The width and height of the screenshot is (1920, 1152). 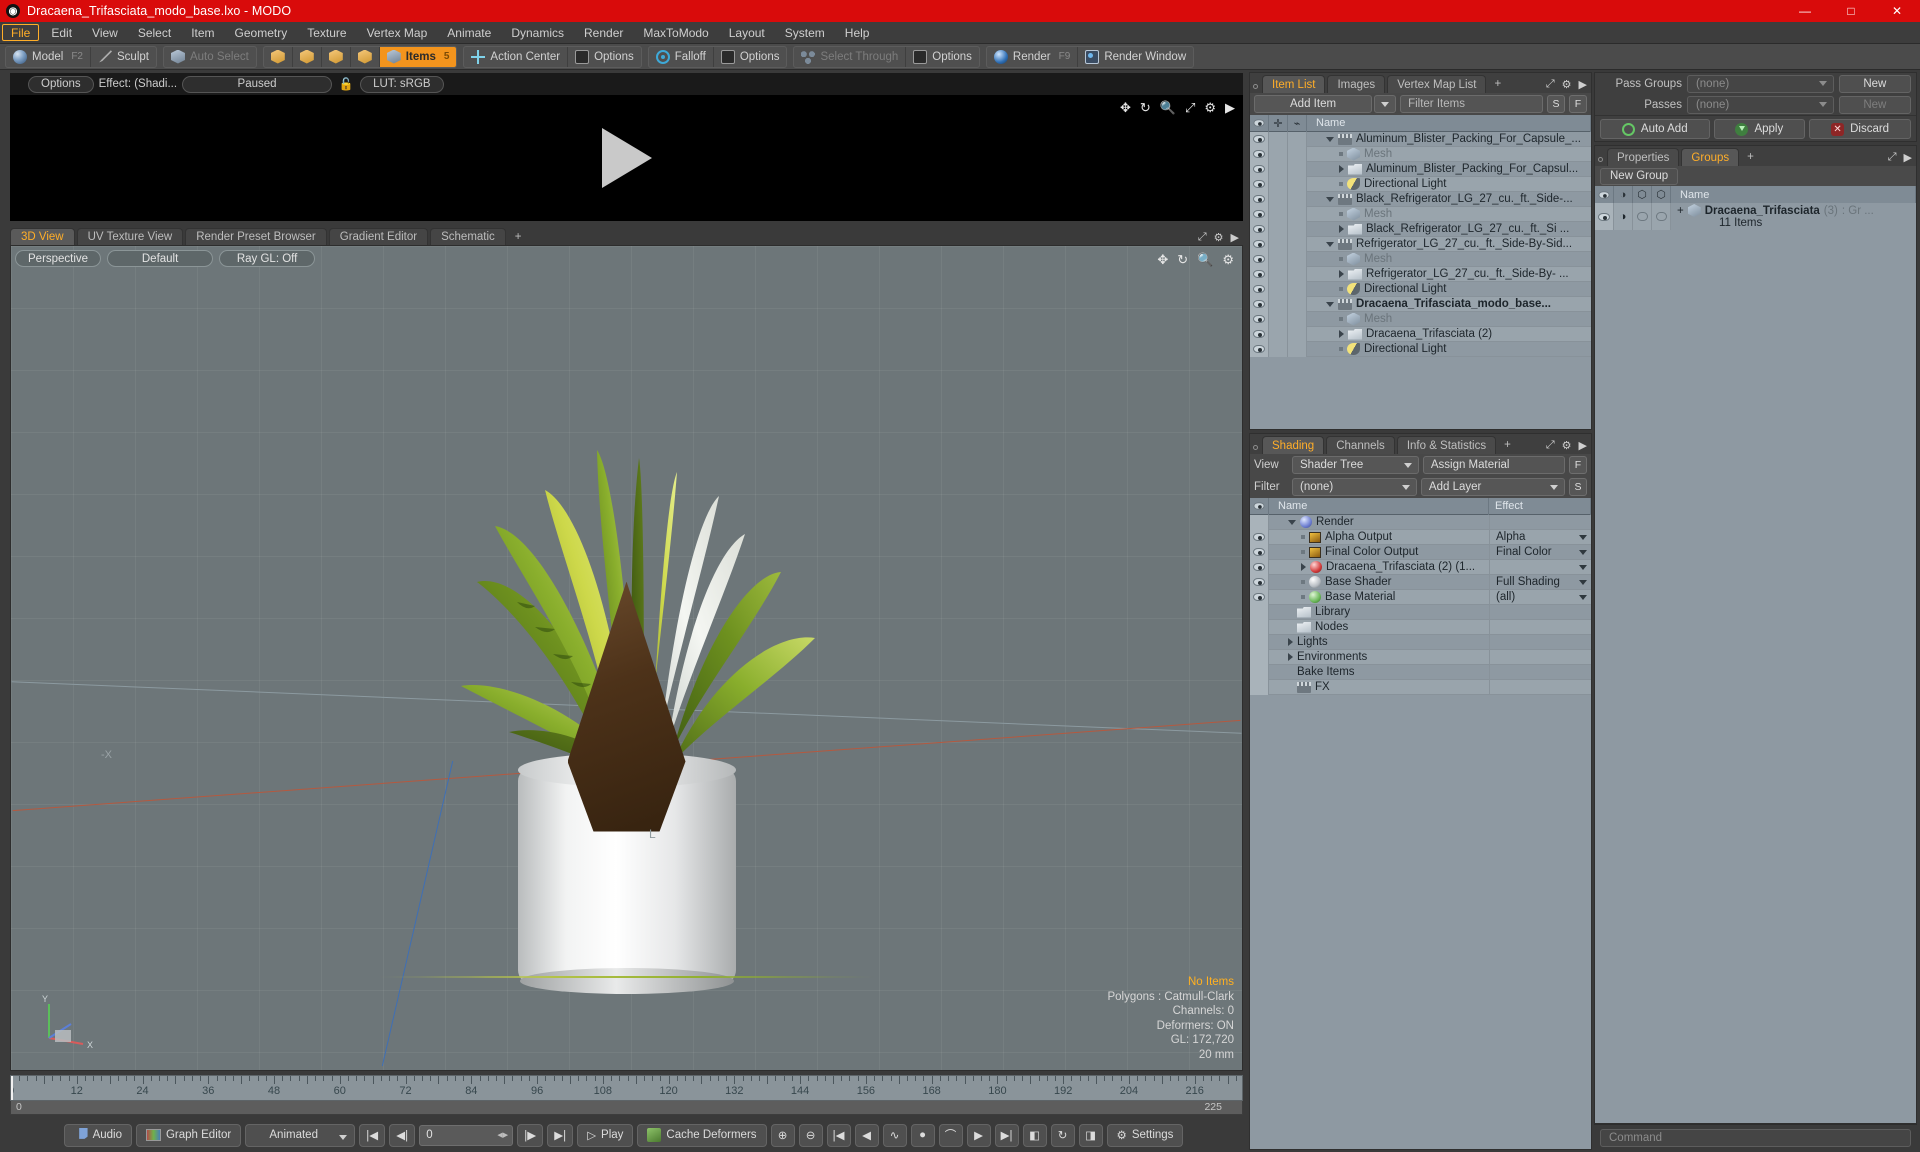 What do you see at coordinates (257, 84) in the screenshot?
I see `render-preview-status: Paused` at bounding box center [257, 84].